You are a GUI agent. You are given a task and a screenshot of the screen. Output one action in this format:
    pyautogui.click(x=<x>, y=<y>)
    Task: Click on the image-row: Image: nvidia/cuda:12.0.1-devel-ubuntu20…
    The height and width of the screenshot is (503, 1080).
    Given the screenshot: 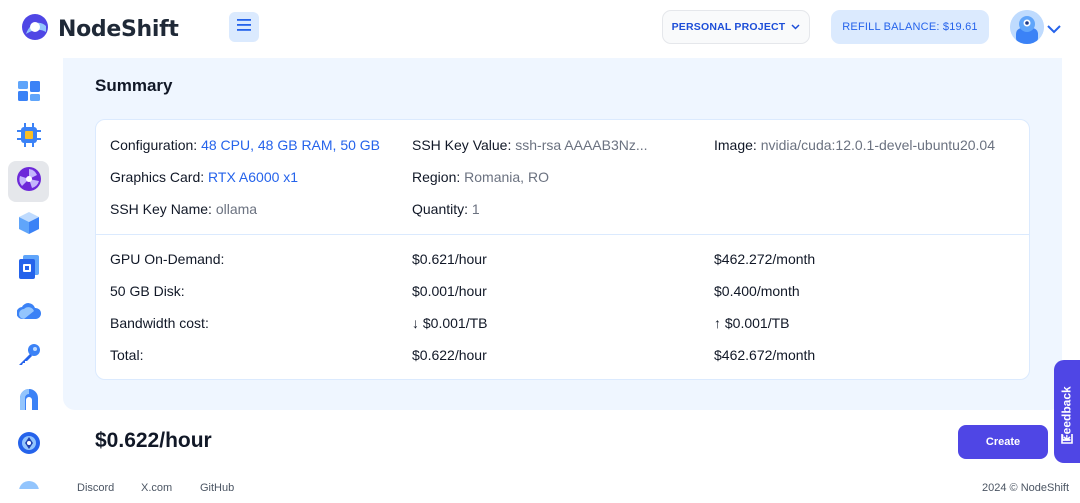 What is the action you would take?
    pyautogui.click(x=854, y=145)
    